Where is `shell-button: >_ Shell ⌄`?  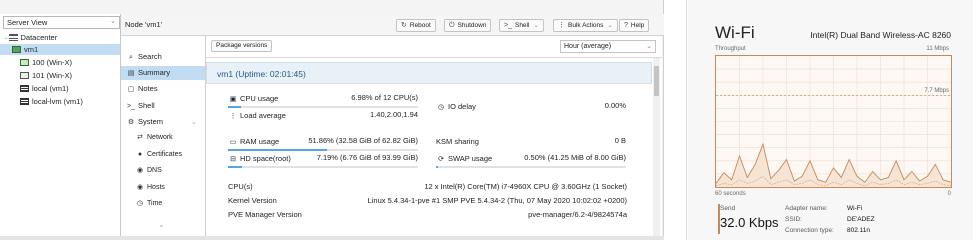
shell-button: >_ Shell ⌄ is located at coordinates (521, 25).